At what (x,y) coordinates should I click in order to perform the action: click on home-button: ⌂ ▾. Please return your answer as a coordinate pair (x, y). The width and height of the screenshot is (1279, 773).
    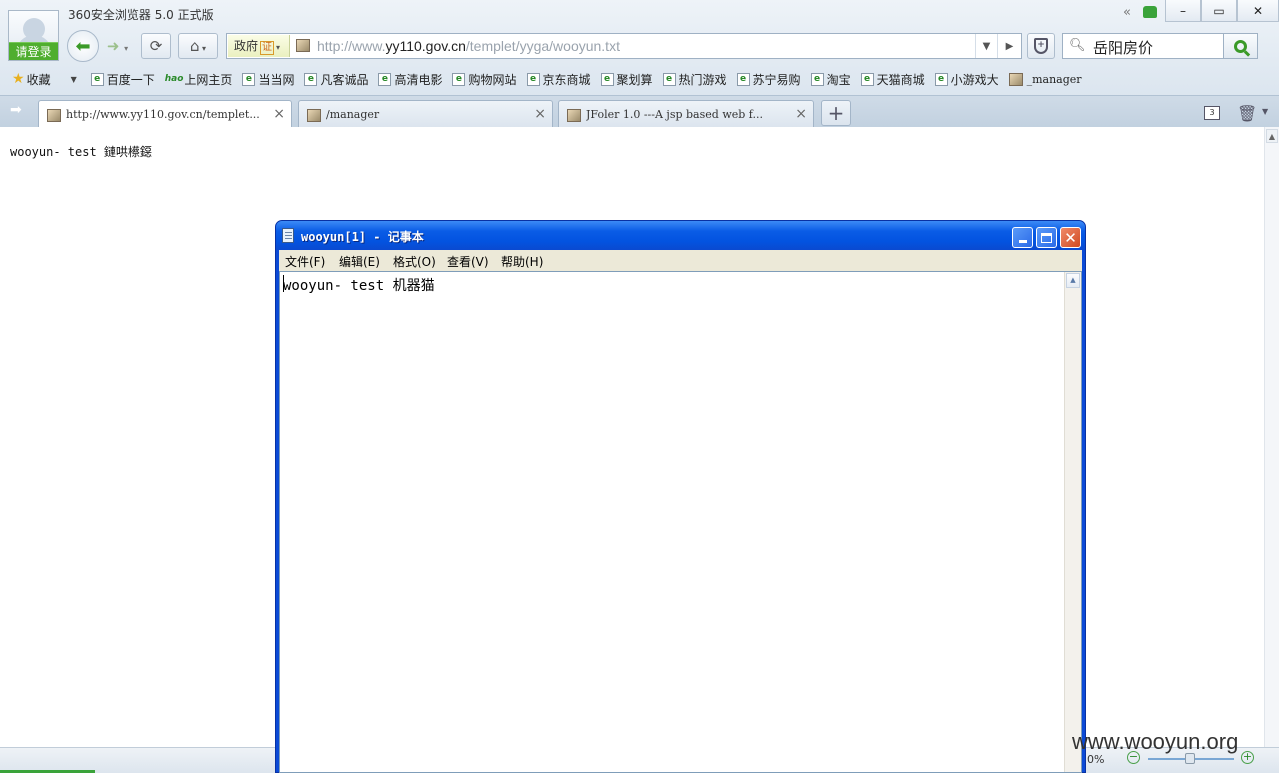
    Looking at the image, I should click on (198, 46).